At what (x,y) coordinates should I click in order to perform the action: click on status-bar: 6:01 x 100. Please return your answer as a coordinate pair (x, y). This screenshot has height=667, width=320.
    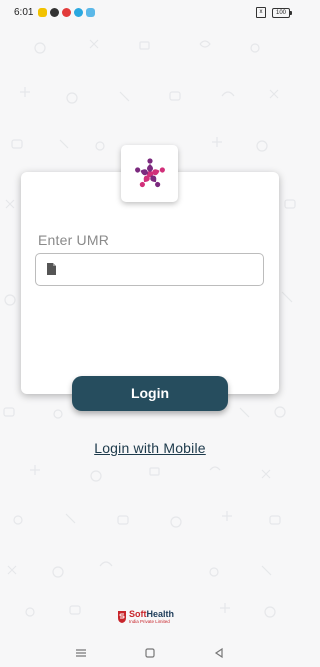
    Looking at the image, I should click on (150, 13).